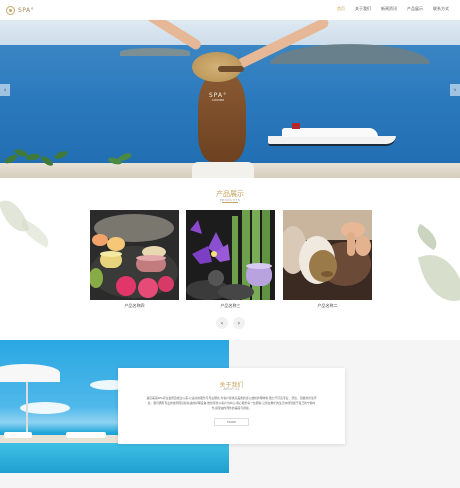 The image size is (460, 488). I want to click on product-label-2: 产品名称三, so click(230, 306).